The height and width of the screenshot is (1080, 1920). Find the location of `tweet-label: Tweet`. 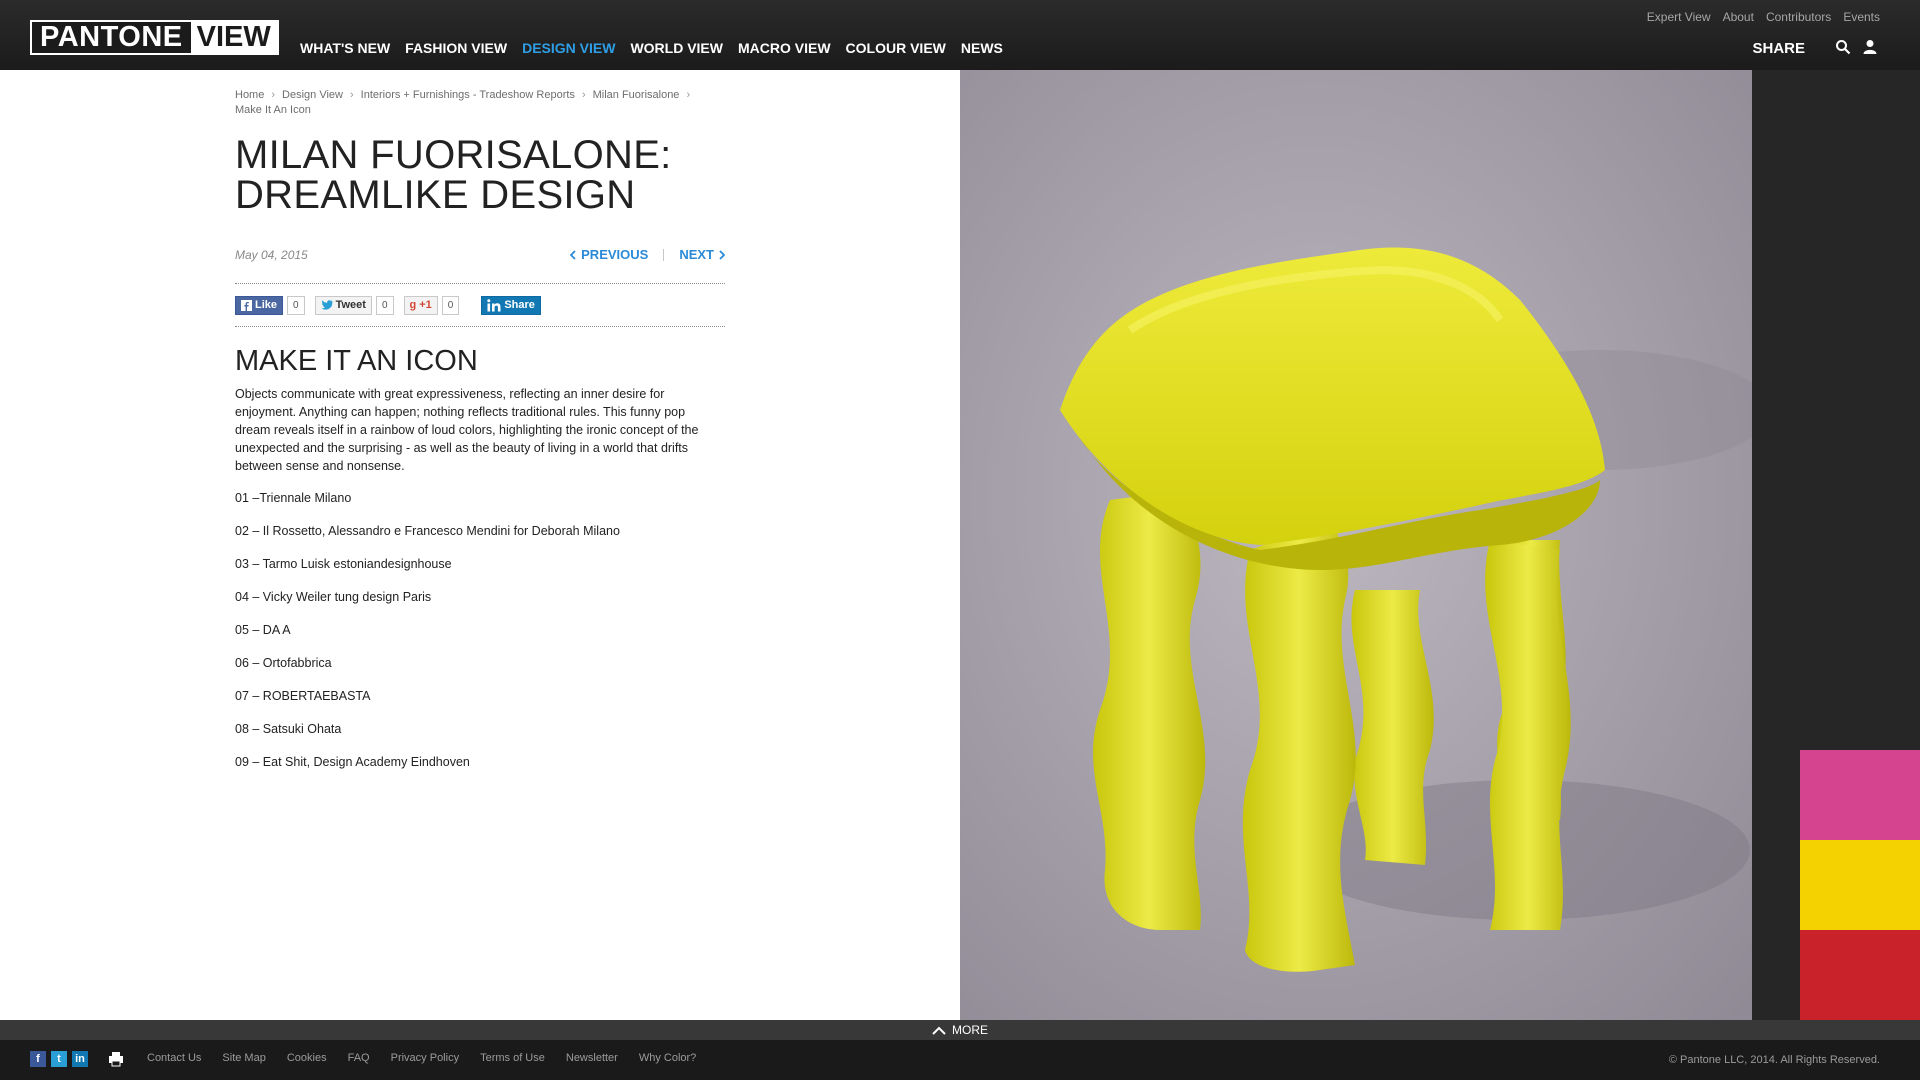

tweet-label: Tweet is located at coordinates (343, 305).